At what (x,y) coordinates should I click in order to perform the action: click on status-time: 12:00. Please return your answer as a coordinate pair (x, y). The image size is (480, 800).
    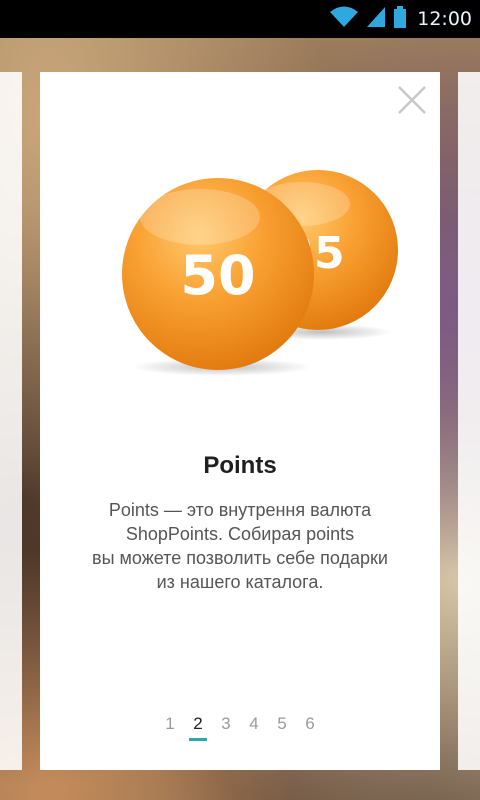
    Looking at the image, I should click on (444, 19).